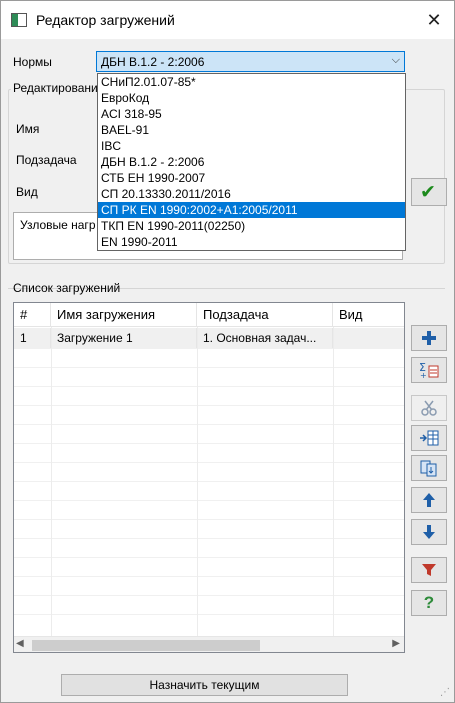 Image resolution: width=455 pixels, height=703 pixels. Describe the element at coordinates (368, 315) in the screenshot. I see `column-header-kind: Вид` at that location.